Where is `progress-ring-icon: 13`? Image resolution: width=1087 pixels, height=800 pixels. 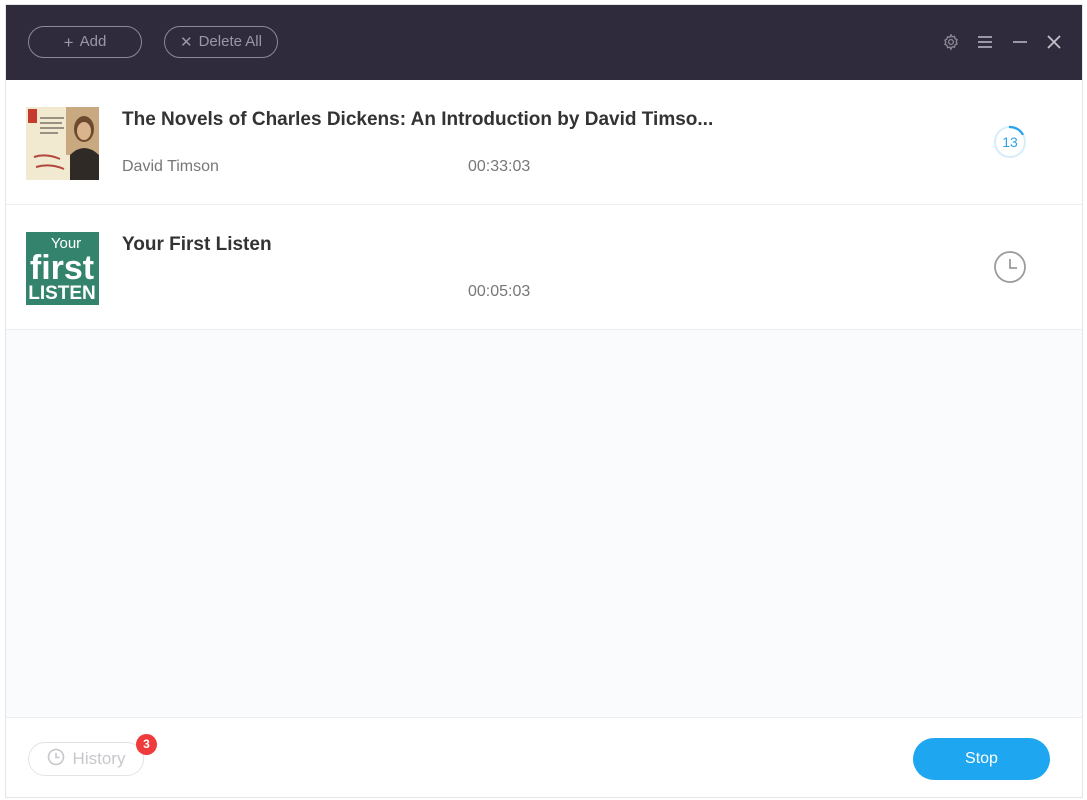
progress-ring-icon: 13 is located at coordinates (1010, 142).